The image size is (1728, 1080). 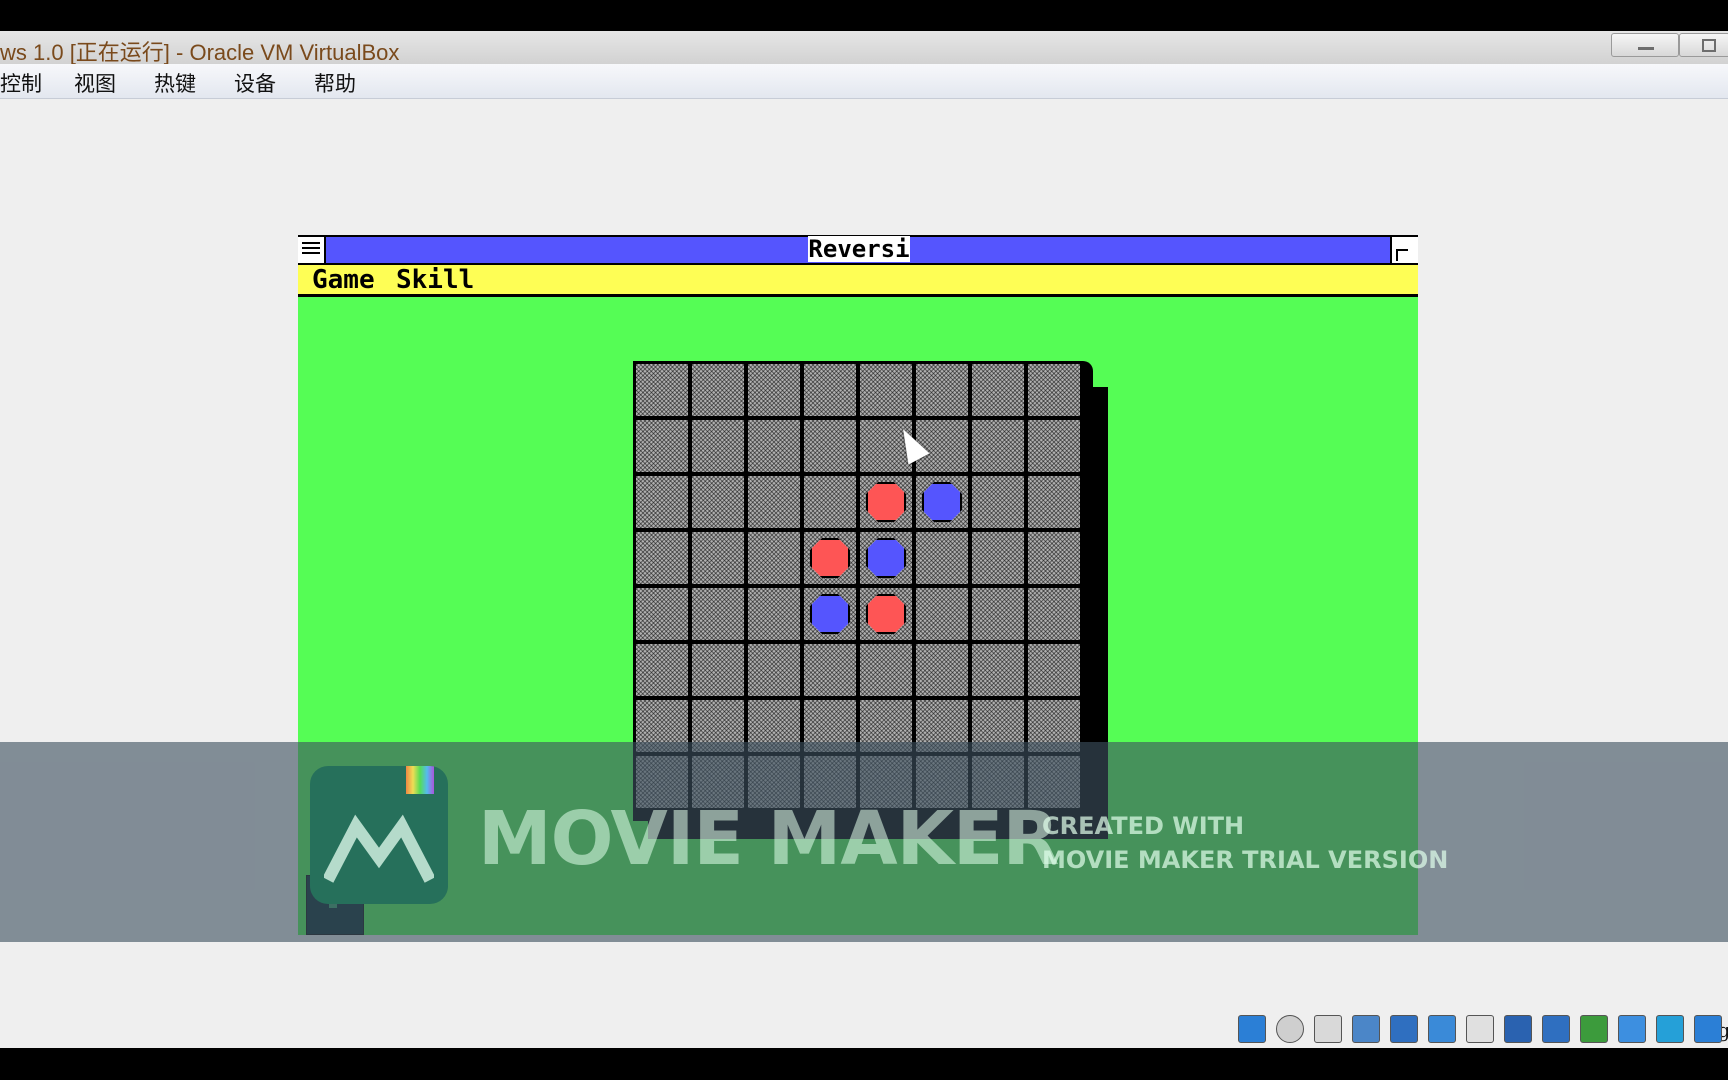 I want to click on menu-game: Game, so click(x=343, y=280).